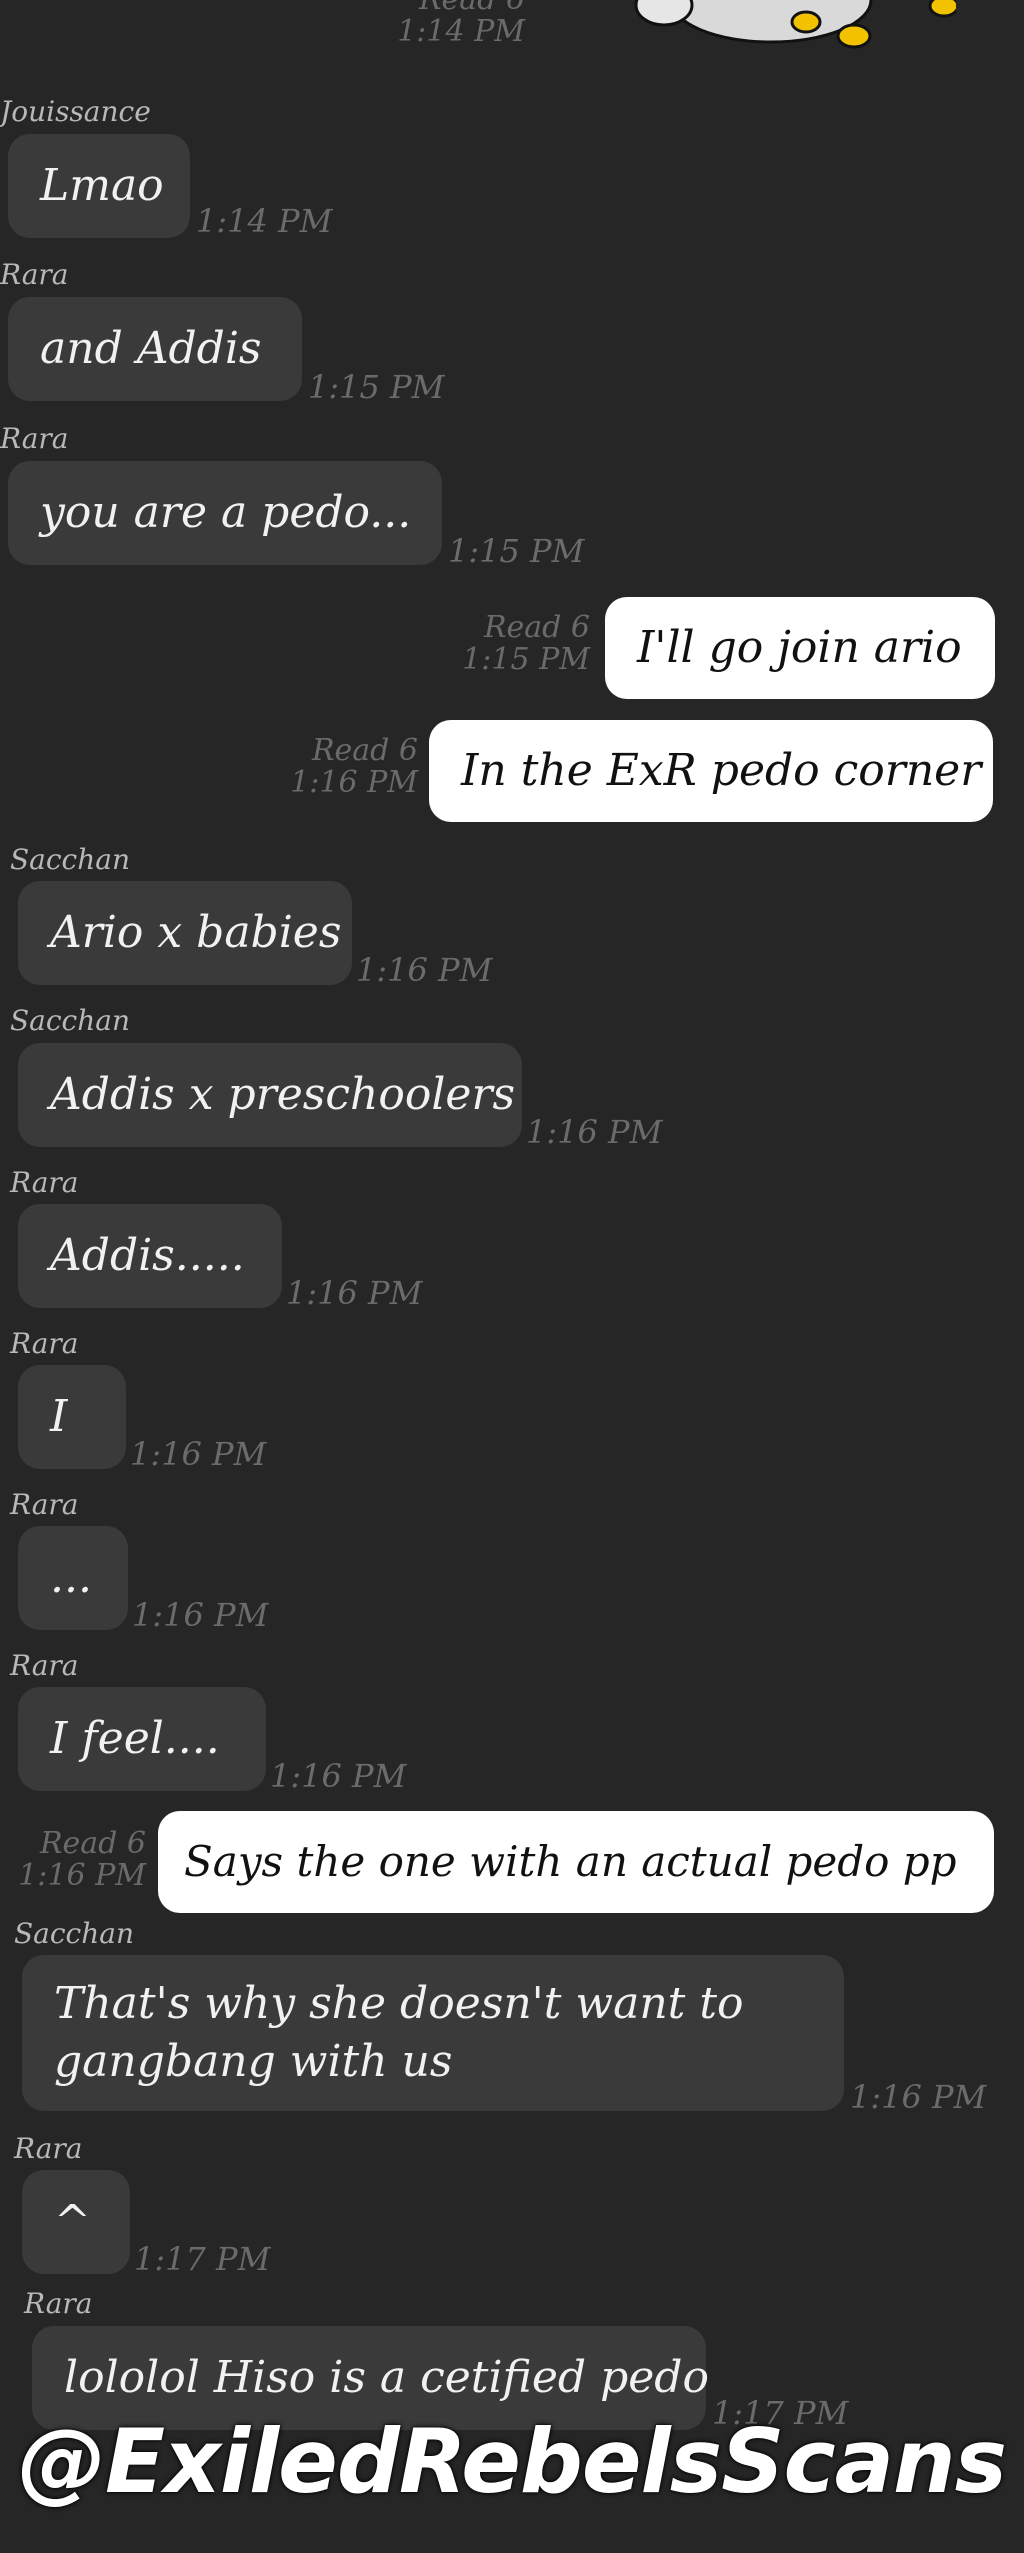 The width and height of the screenshot is (1024, 2553). What do you see at coordinates (72, 1417) in the screenshot?
I see `message-bubble: I` at bounding box center [72, 1417].